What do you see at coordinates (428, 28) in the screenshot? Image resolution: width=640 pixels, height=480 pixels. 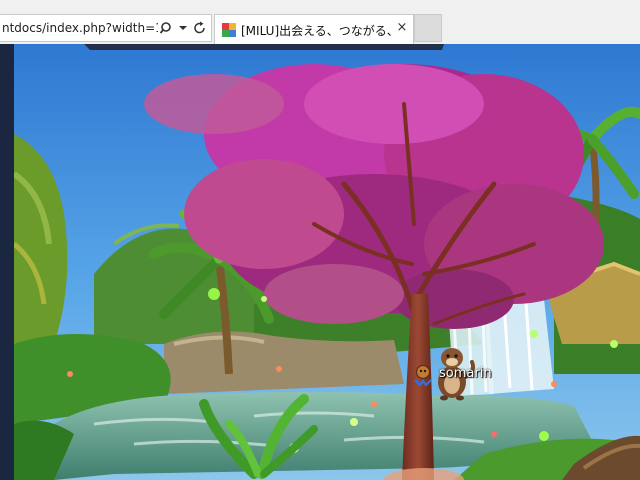 I see `new-tab-button` at bounding box center [428, 28].